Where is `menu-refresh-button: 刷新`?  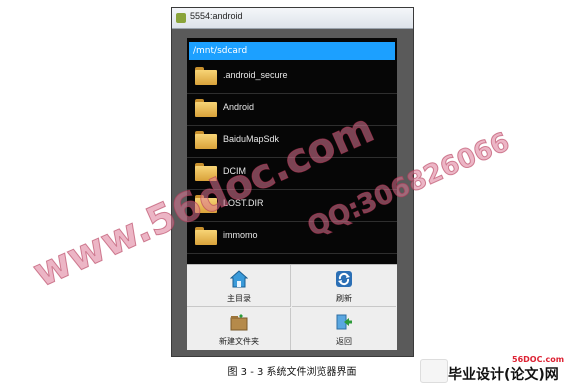
menu-refresh-button: 刷新 is located at coordinates (344, 286).